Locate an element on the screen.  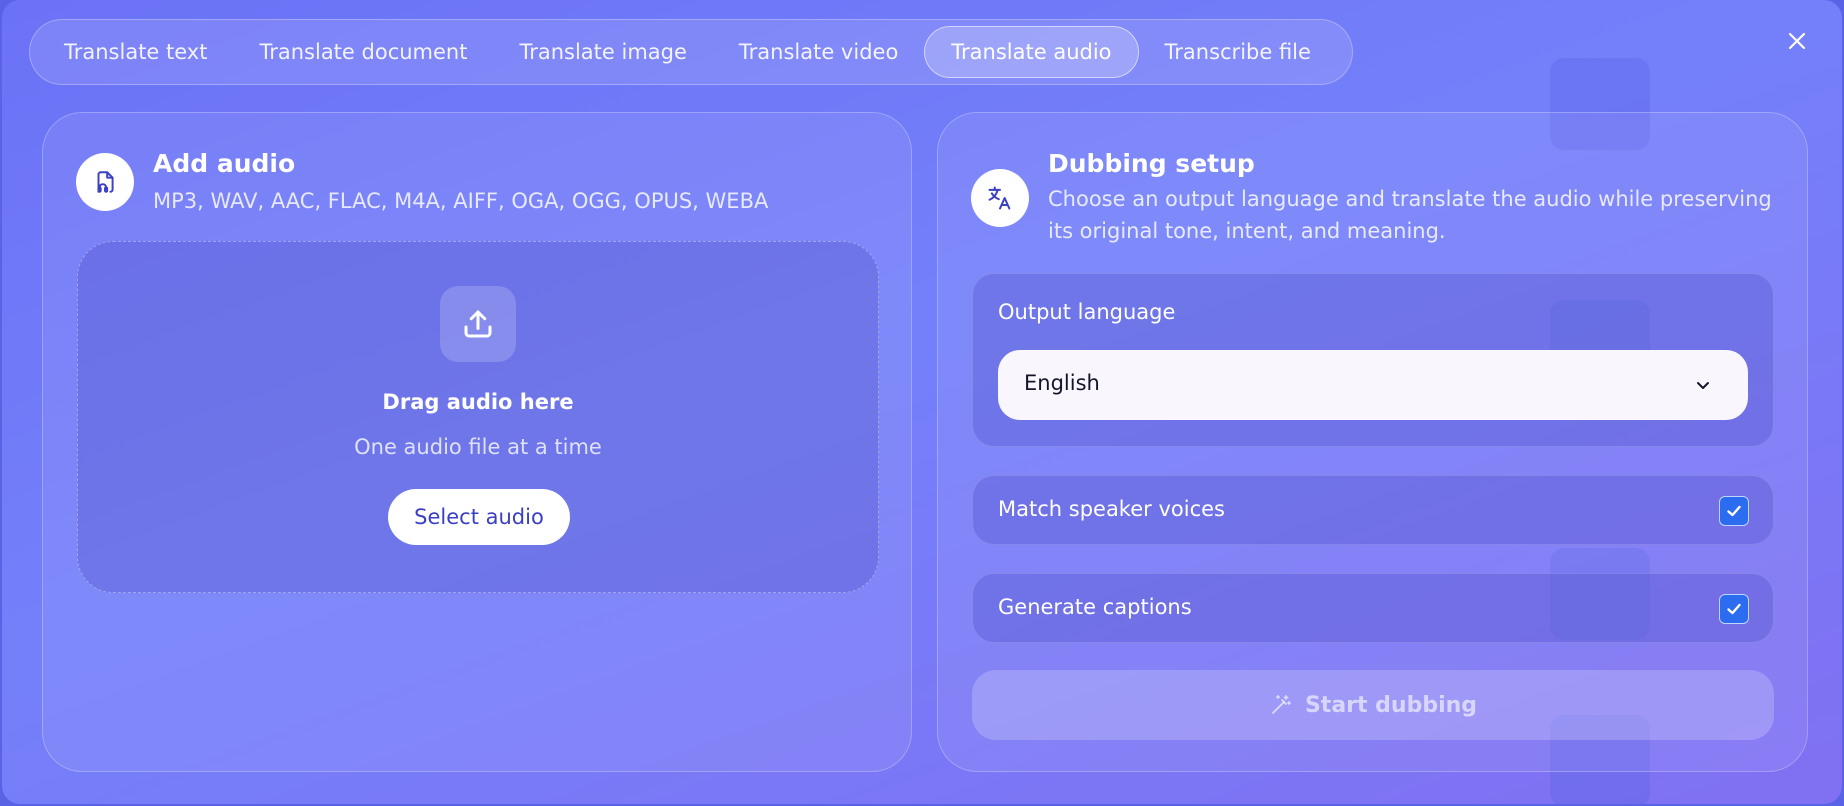
output-language-card: Output language English is located at coordinates (1373, 360).